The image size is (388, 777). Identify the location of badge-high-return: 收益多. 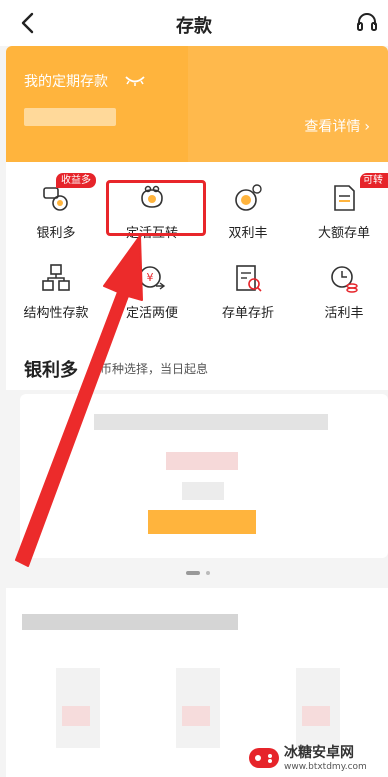
(76, 180).